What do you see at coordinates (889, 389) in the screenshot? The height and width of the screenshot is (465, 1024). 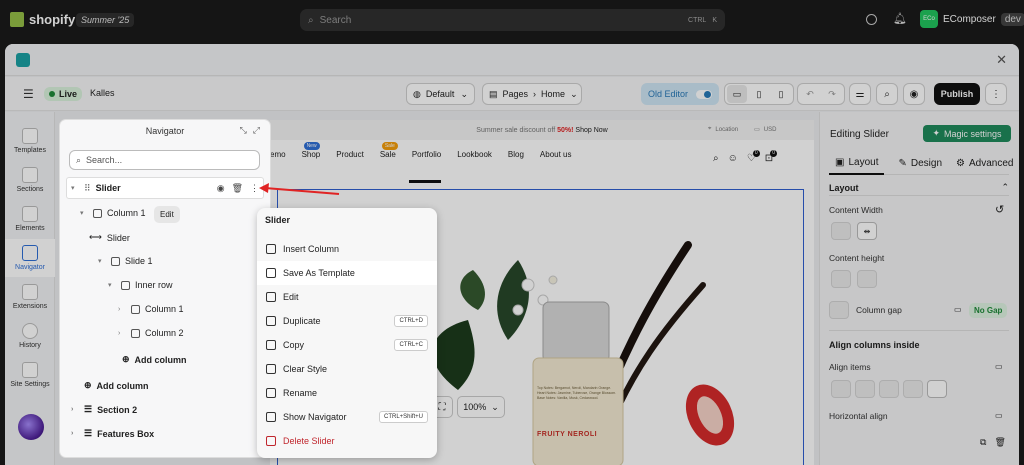 I see `align-bottom-icon` at bounding box center [889, 389].